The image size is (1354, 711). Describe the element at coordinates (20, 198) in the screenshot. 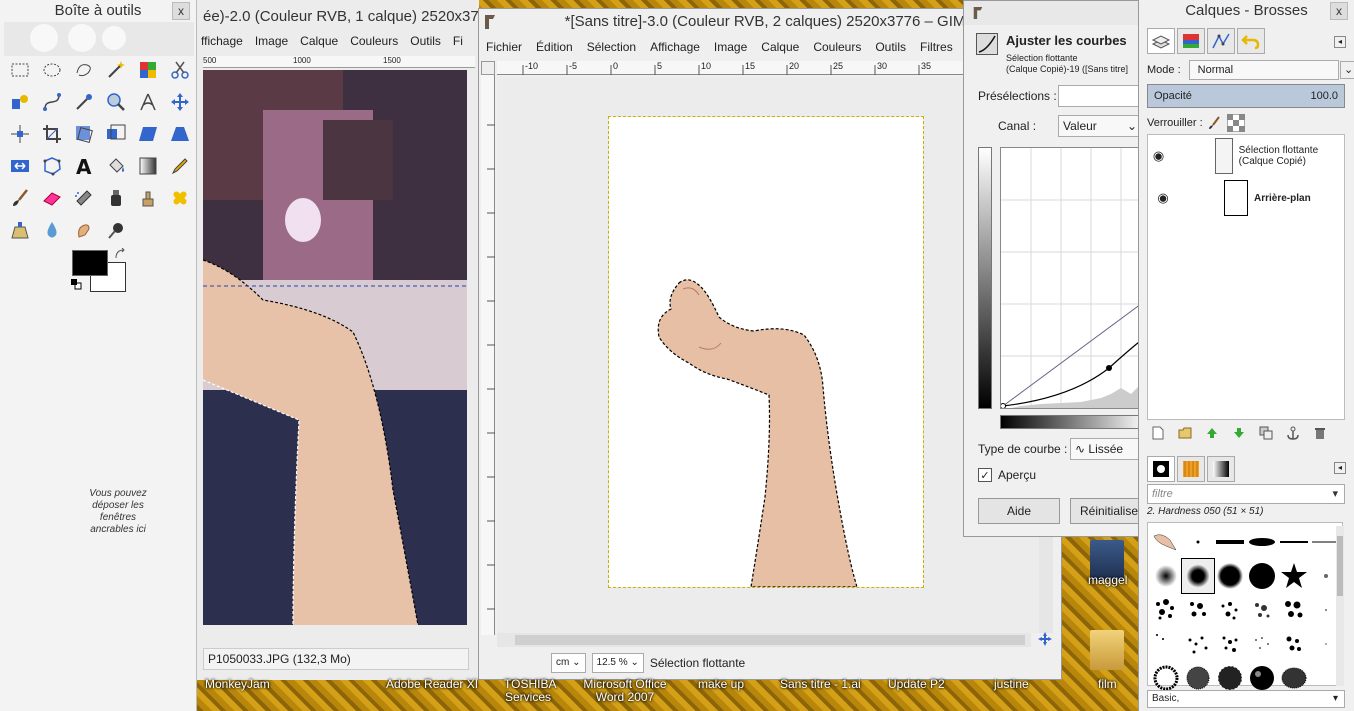

I see `paintbrush-tool-icon` at that location.